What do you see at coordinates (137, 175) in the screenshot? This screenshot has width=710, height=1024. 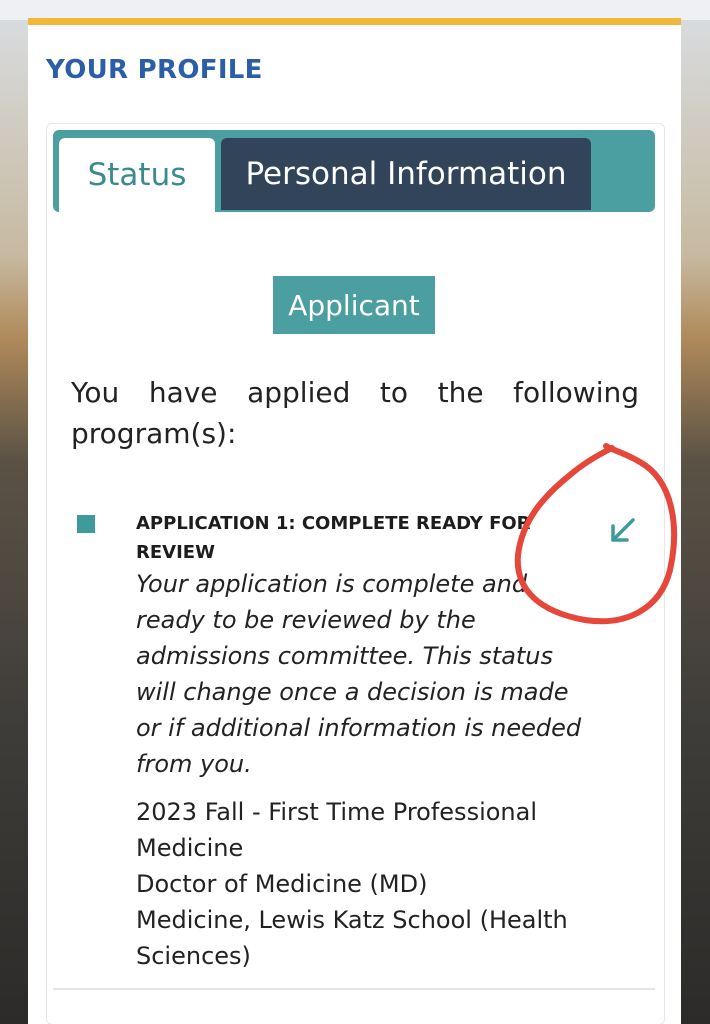 I see `tab-status: Status` at bounding box center [137, 175].